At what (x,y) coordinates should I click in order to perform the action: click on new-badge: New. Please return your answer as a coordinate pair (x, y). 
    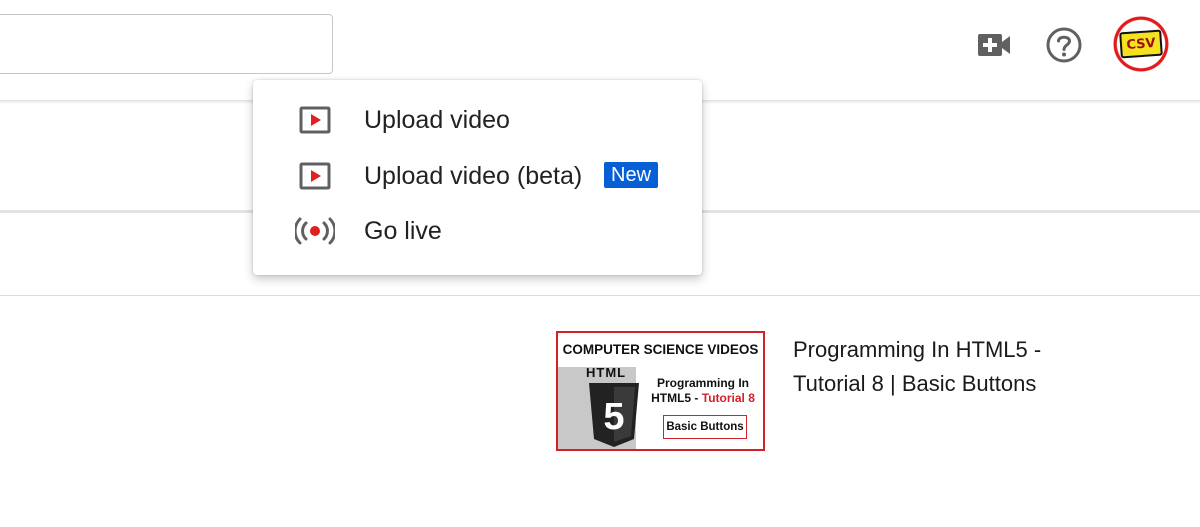
    Looking at the image, I should click on (631, 175).